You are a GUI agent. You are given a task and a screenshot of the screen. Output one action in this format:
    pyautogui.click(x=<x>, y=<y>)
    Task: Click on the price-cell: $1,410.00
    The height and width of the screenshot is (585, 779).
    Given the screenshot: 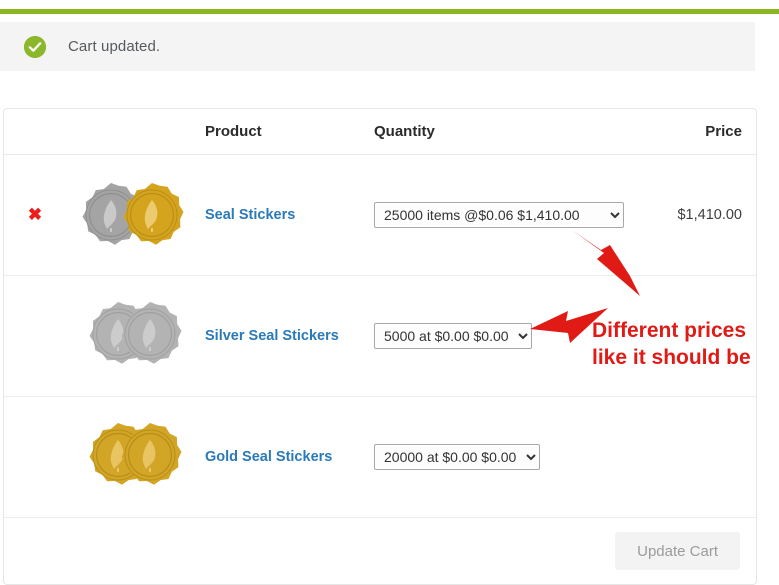 What is the action you would take?
    pyautogui.click(x=703, y=215)
    